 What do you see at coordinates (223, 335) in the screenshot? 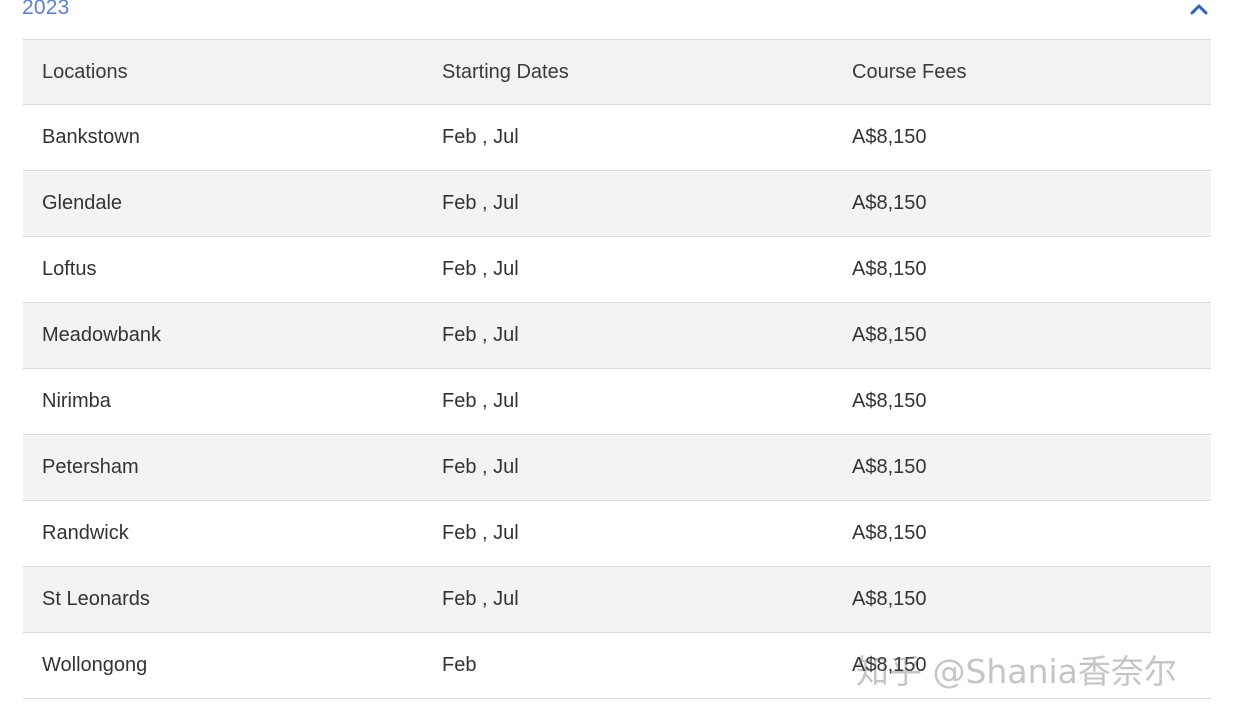
I see `location-cell: Meadowbank` at bounding box center [223, 335].